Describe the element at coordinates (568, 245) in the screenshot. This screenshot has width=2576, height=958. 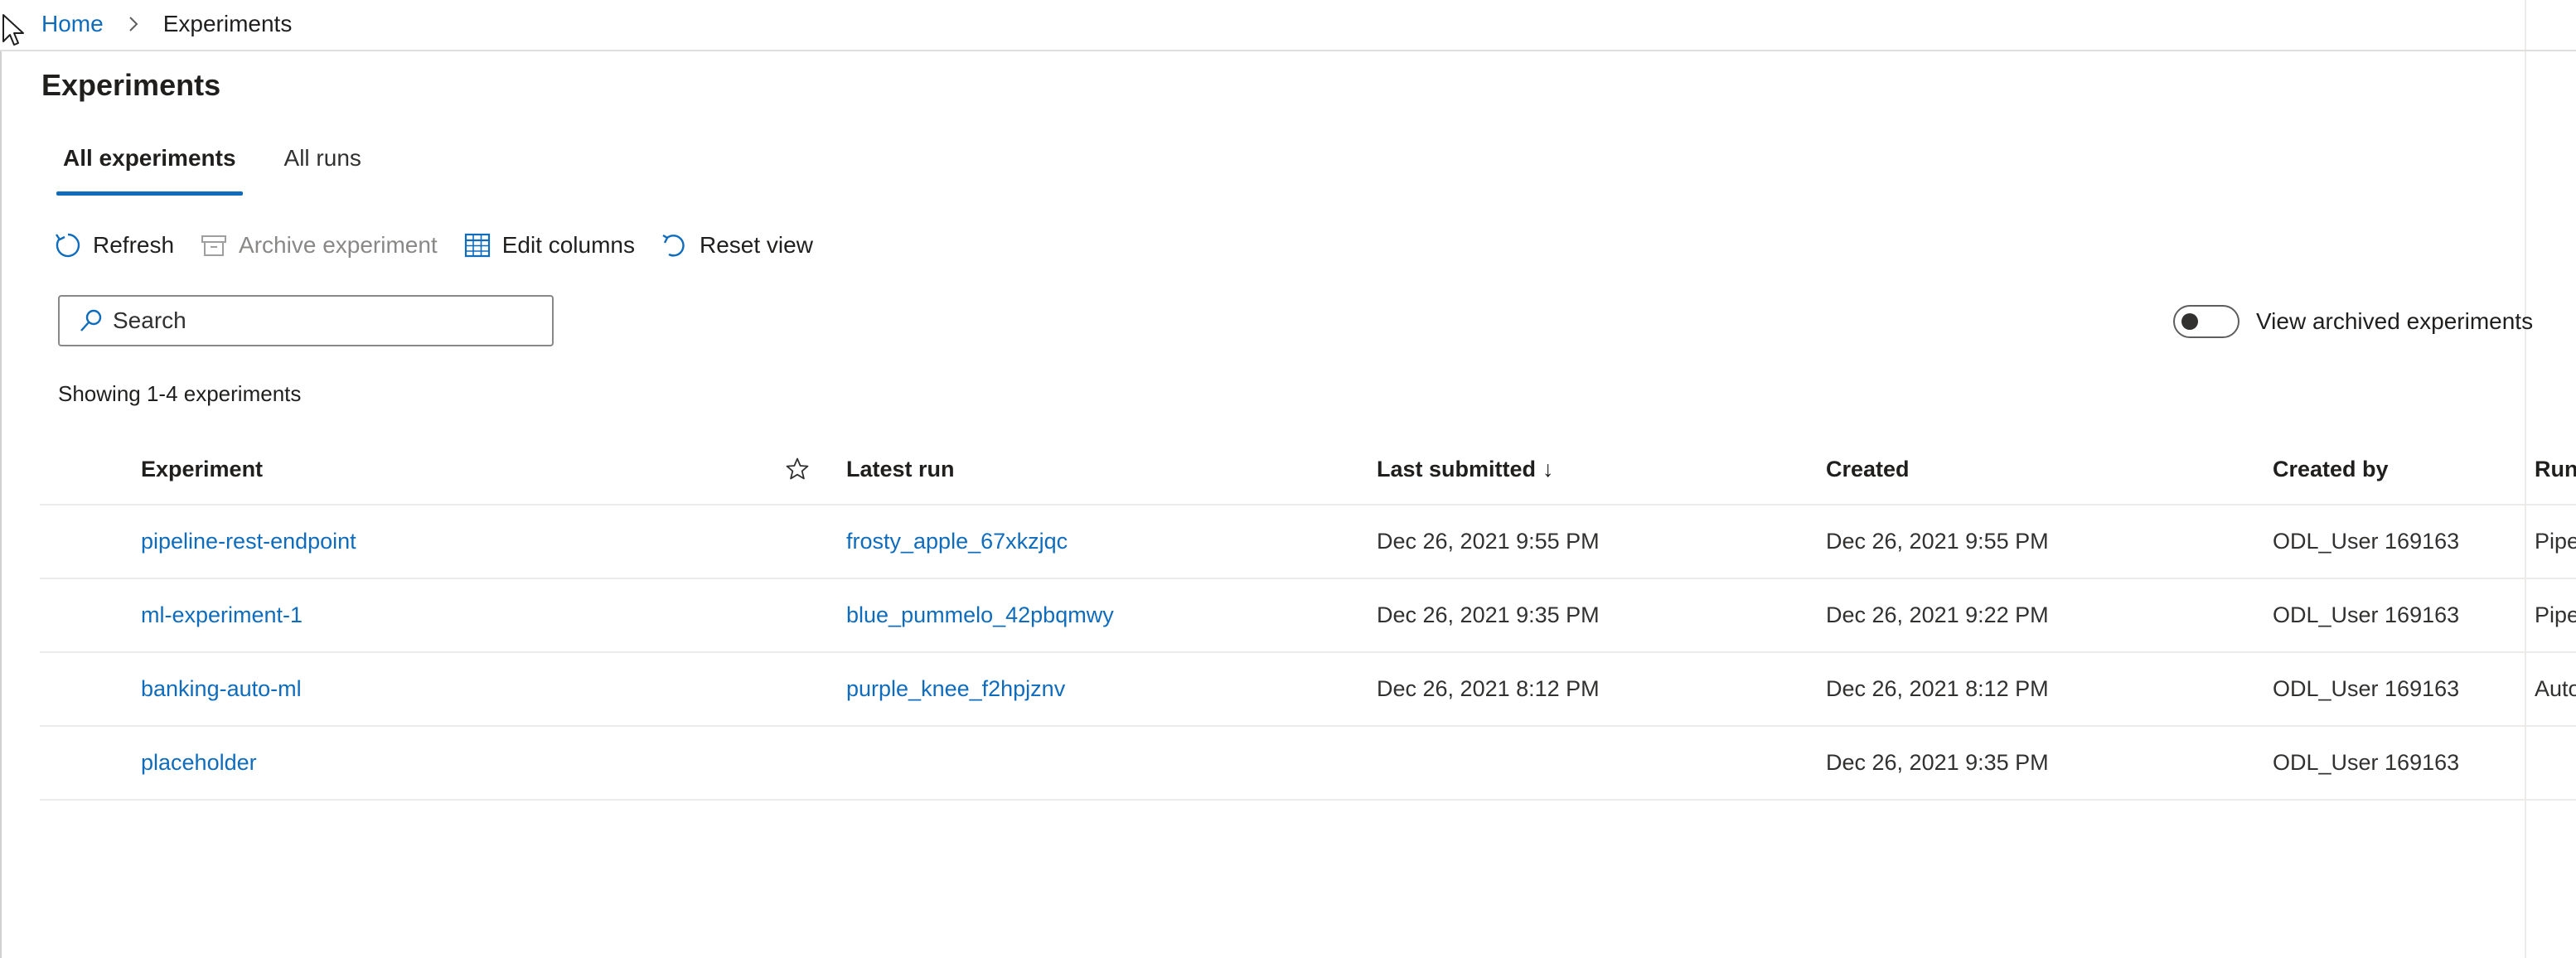
I see `edit-columns-label: Edit columns` at that location.